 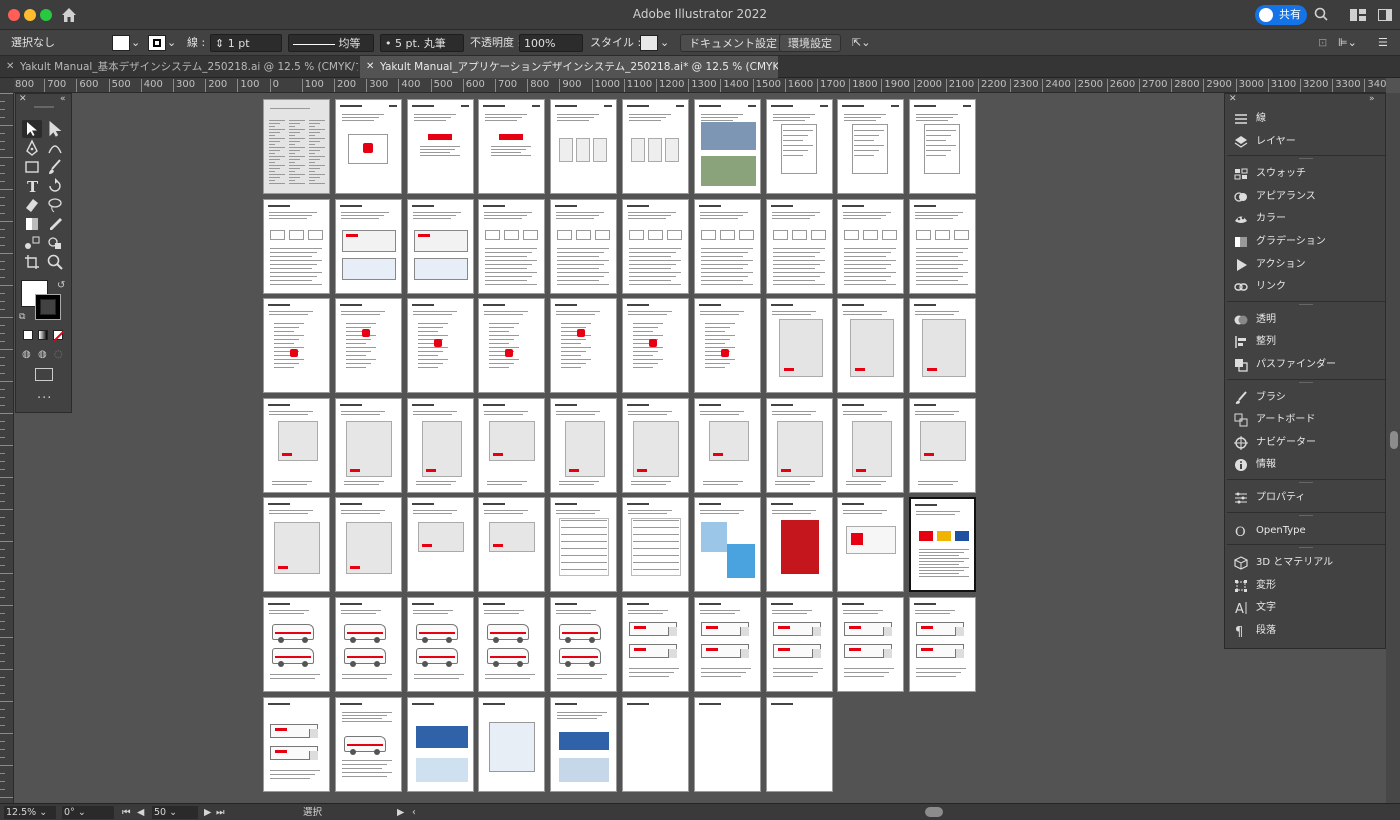 I want to click on close-dock-icon: ✕, so click(x=1233, y=99).